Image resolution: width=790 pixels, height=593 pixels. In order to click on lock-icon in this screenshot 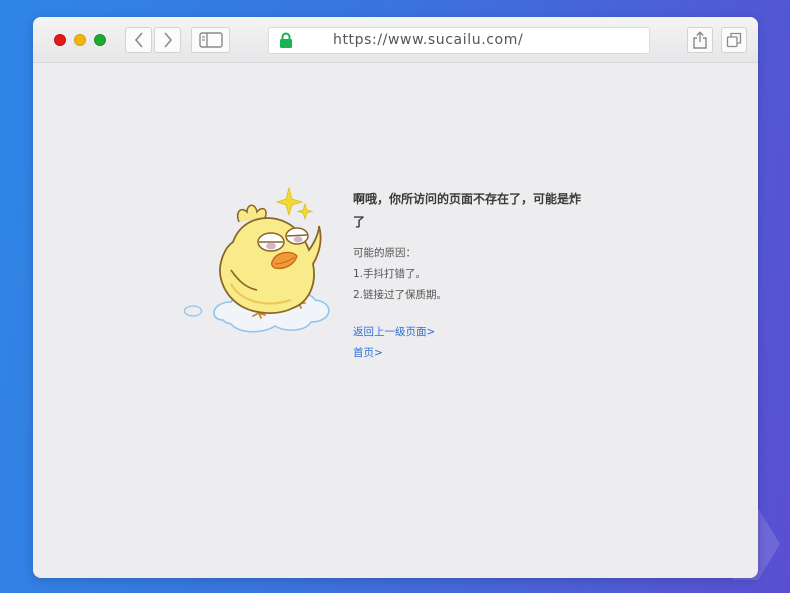, I will do `click(286, 40)`.